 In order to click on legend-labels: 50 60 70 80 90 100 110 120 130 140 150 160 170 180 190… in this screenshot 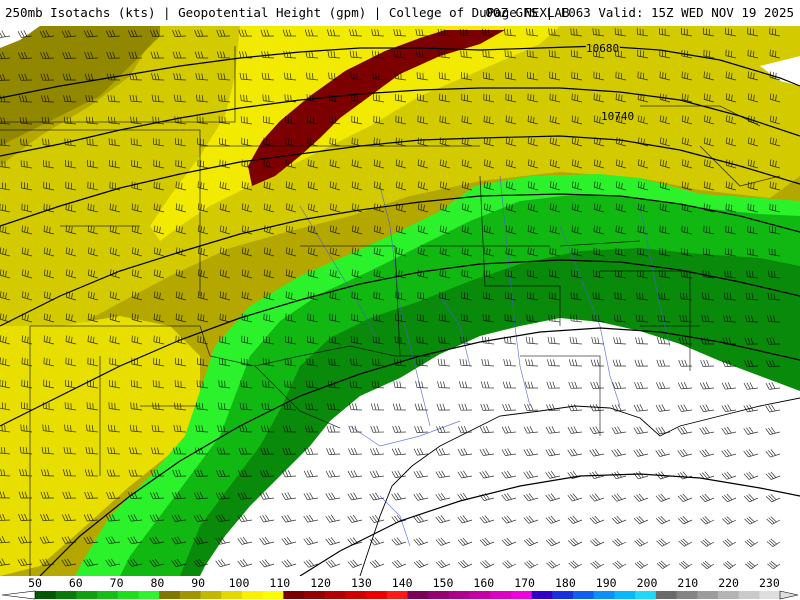, I will do `click(400, 583)`.